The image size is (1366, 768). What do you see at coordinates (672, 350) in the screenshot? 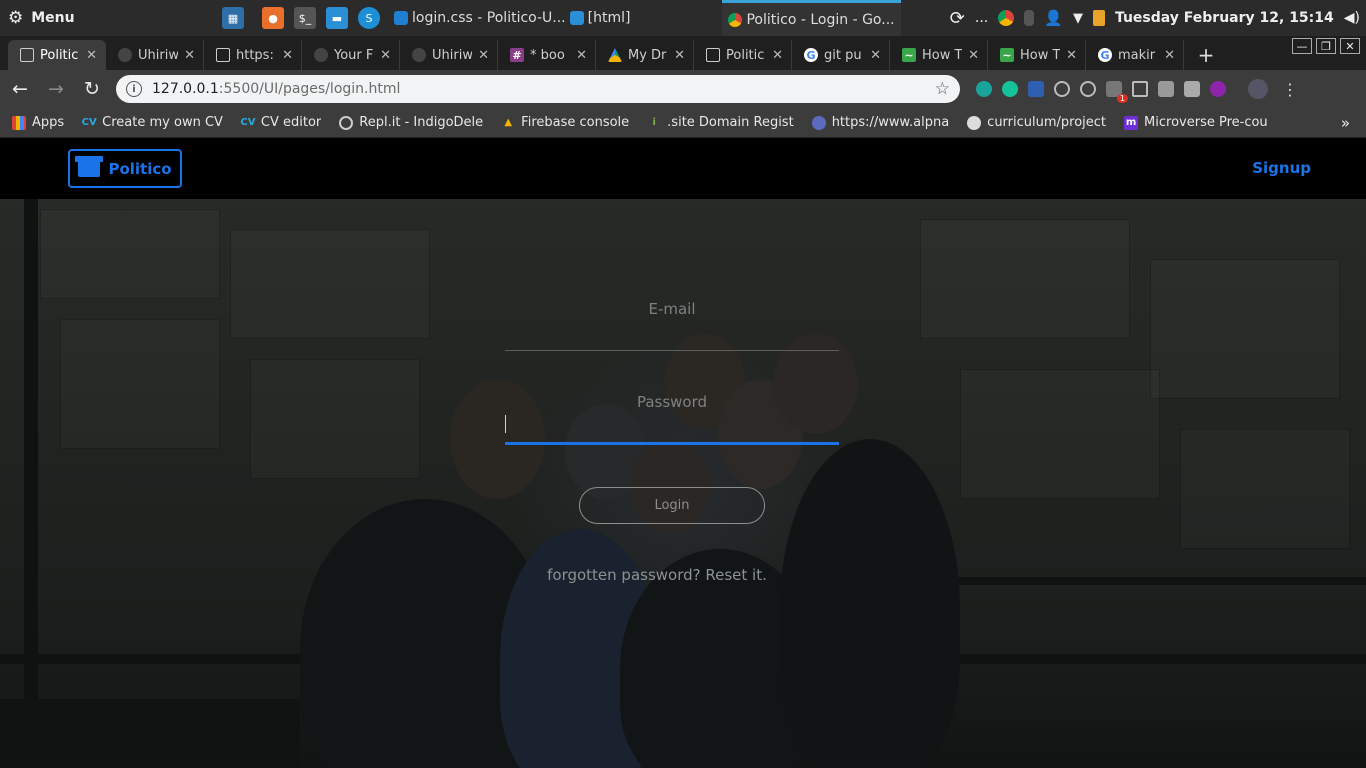
I see `email-underline` at bounding box center [672, 350].